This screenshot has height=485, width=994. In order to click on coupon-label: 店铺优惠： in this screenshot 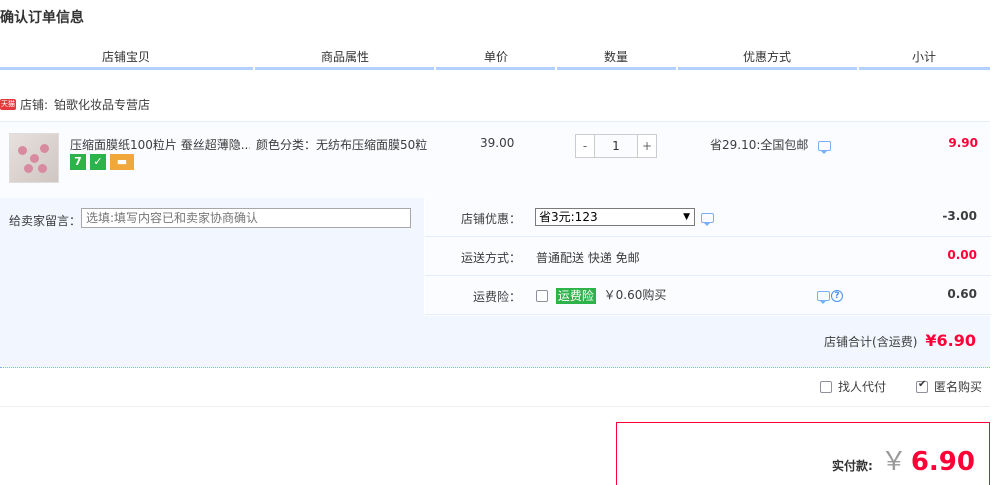, I will do `click(490, 219)`.